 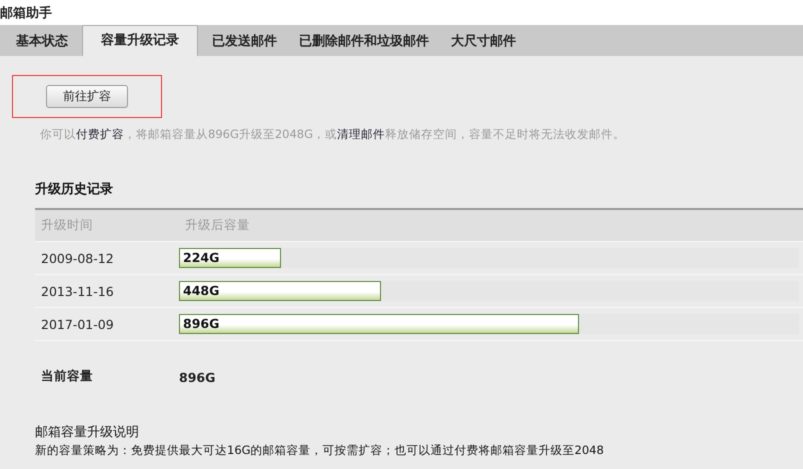 I want to click on column-header: 升级时间, so click(x=67, y=225).